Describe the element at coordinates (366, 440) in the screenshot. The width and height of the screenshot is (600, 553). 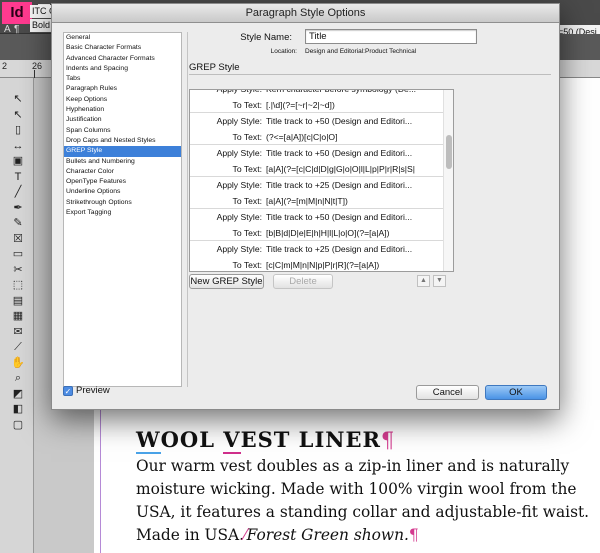
I see `product-heading: WOOL VEST LINER¶` at that location.